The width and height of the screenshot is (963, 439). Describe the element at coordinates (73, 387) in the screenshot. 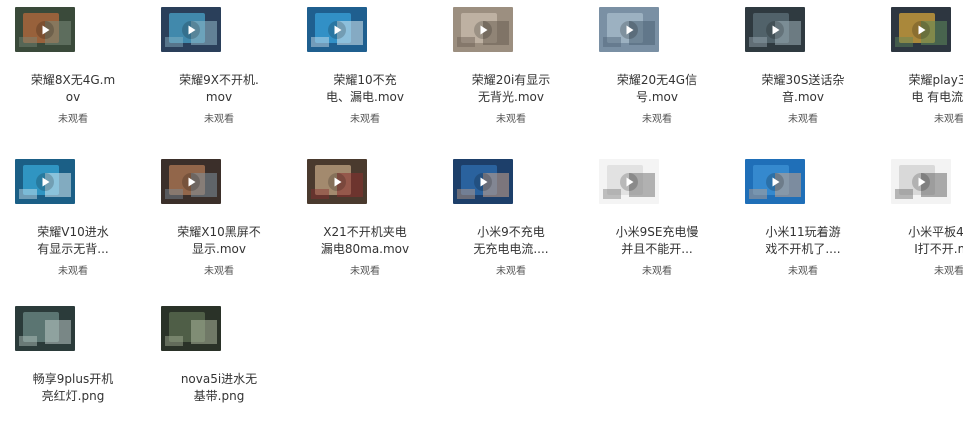

I see `file-name: 畅享9plus开机 亮红灯.png` at that location.